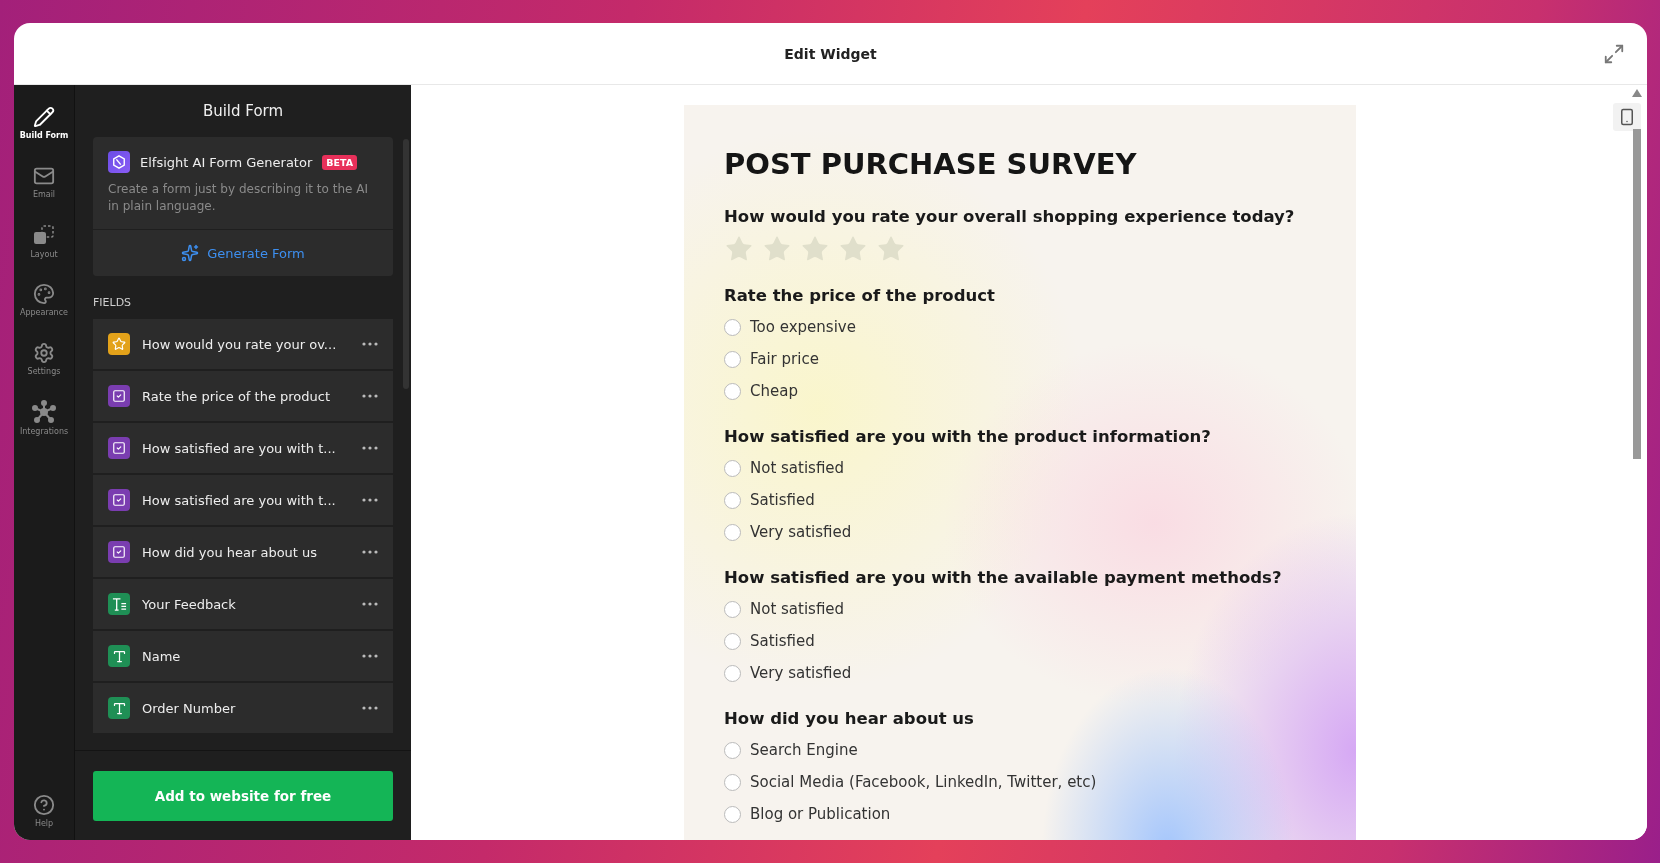  Describe the element at coordinates (162, 656) in the screenshot. I see `field-label: Name` at that location.